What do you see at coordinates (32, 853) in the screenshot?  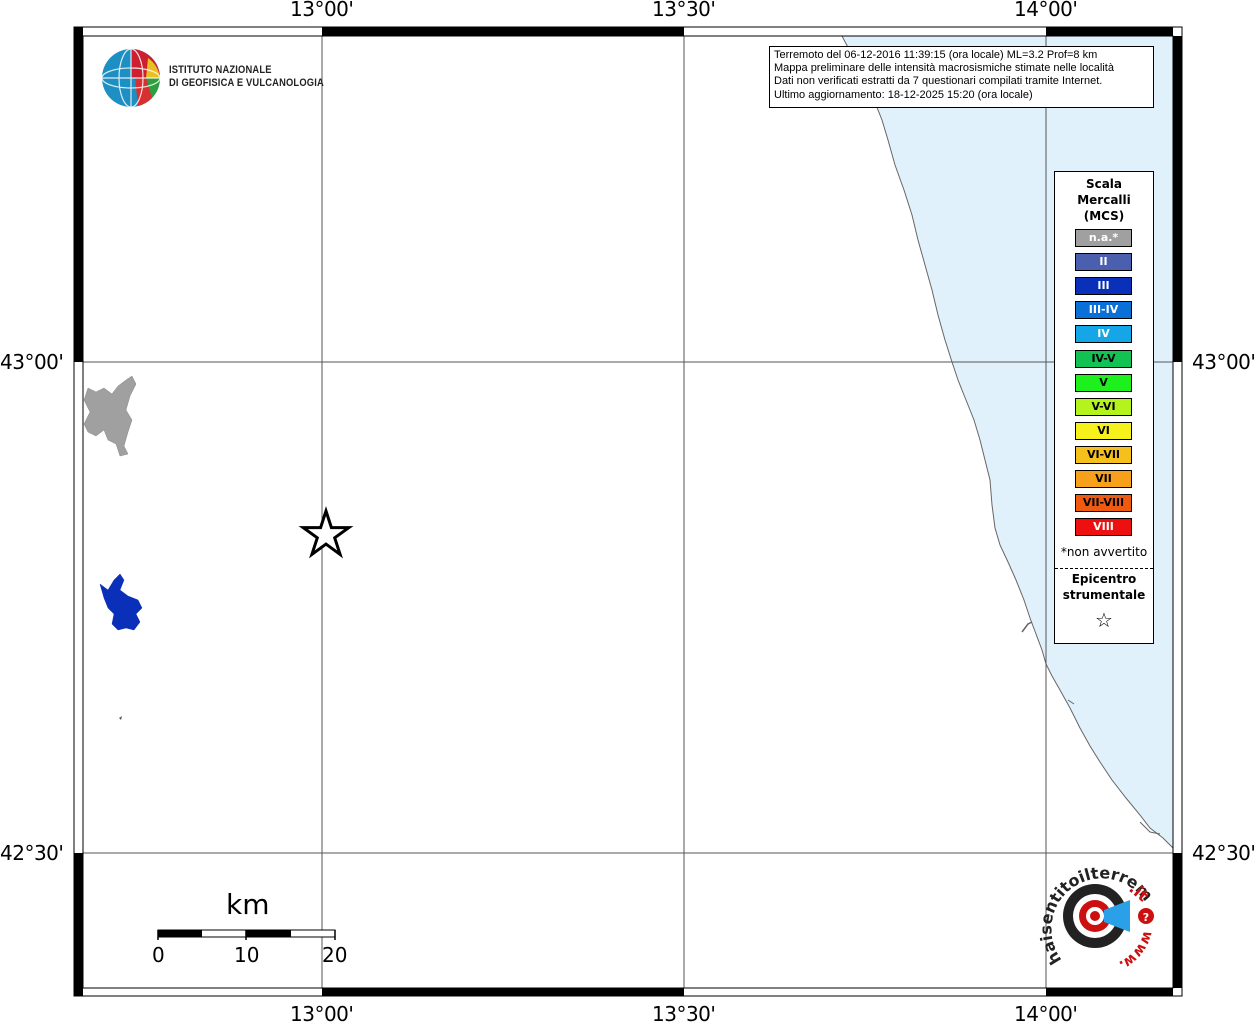 I see `lat-label-left: 42°30'` at bounding box center [32, 853].